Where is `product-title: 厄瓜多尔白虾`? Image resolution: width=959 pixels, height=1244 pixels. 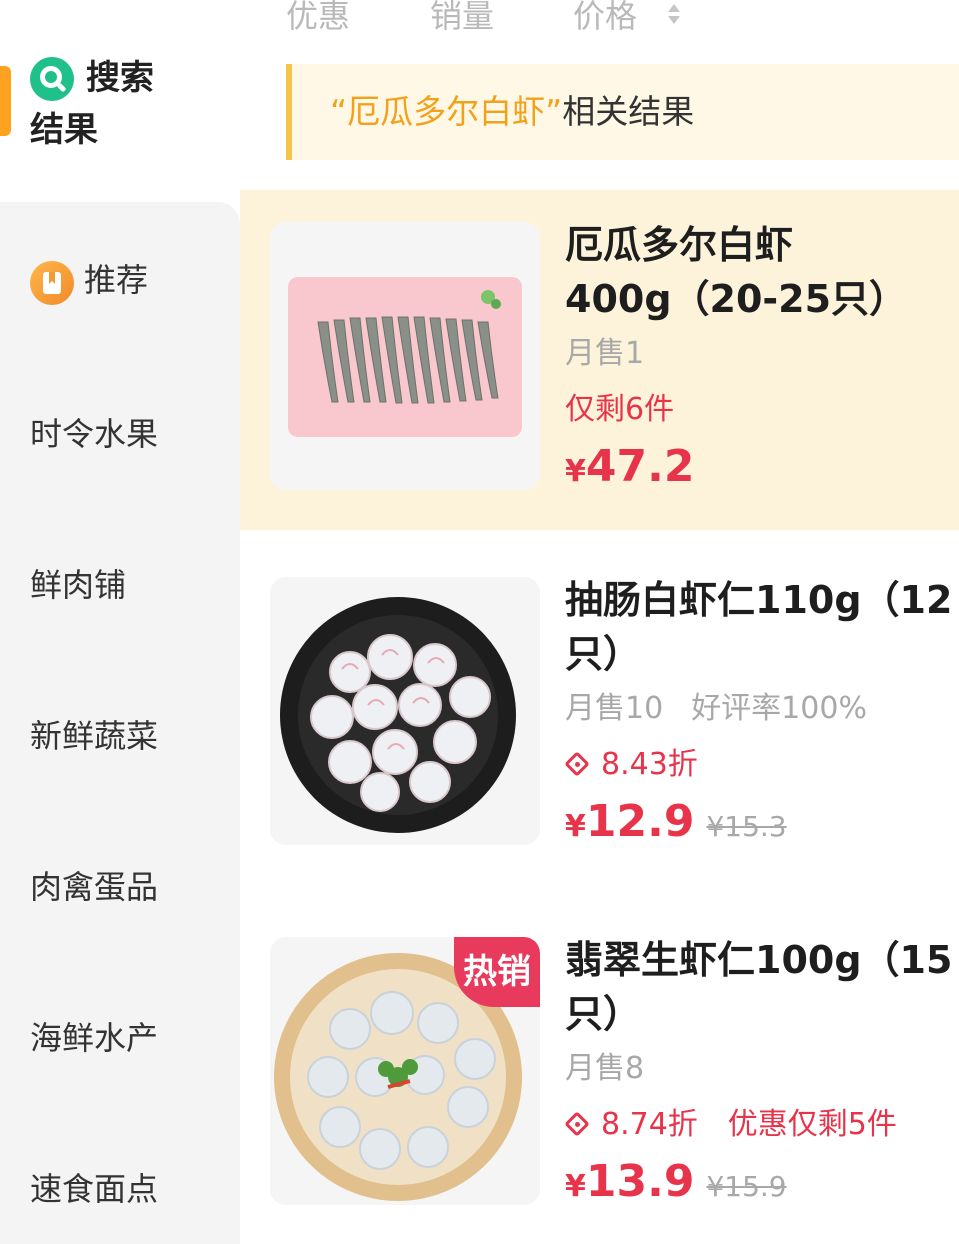 product-title: 厄瓜多尔白虾 is located at coordinates (762, 245).